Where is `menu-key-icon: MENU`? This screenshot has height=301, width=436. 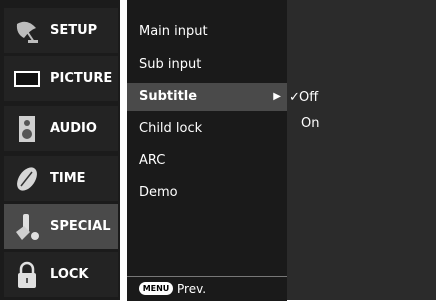 menu-key-icon: MENU is located at coordinates (156, 288).